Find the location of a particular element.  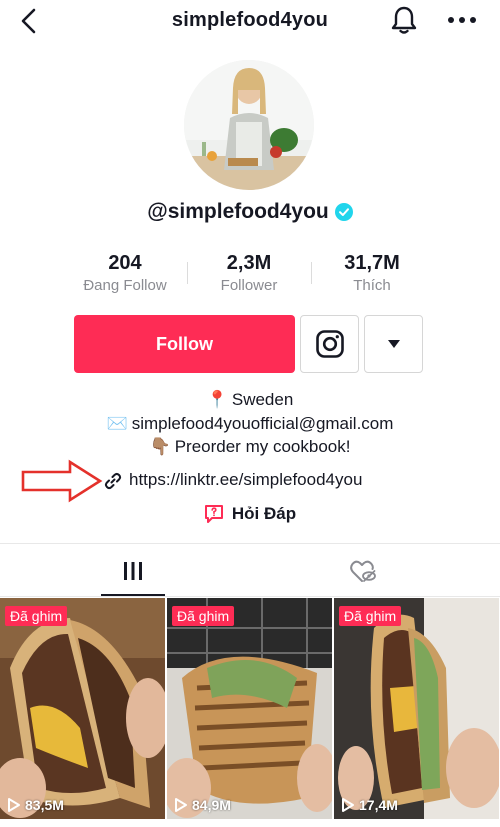

view-count-text: 83,5M is located at coordinates (44, 805).